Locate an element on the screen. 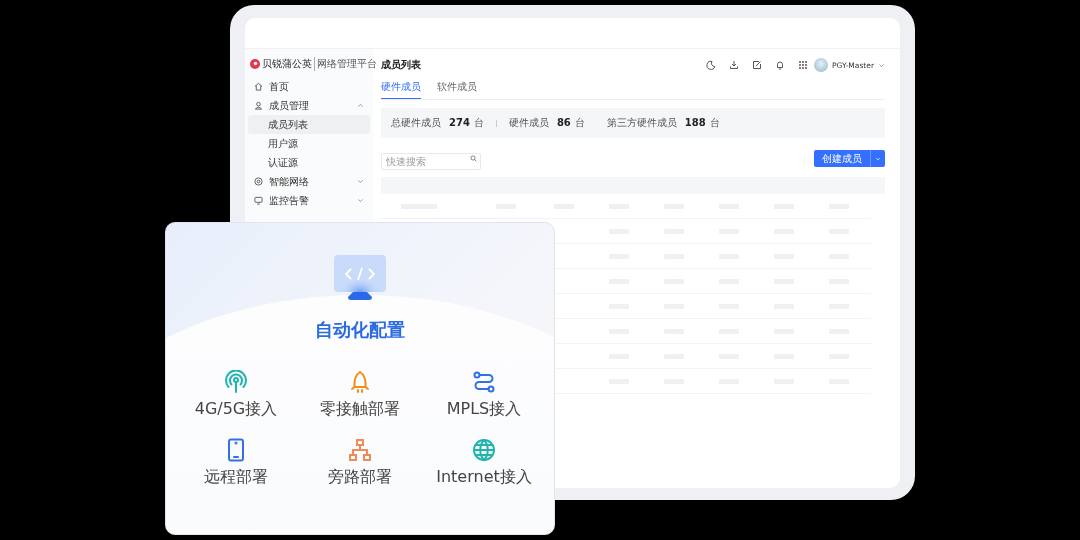 This screenshot has width=1080, height=540. brand-subtitle: 网络管理平台 is located at coordinates (345, 64).